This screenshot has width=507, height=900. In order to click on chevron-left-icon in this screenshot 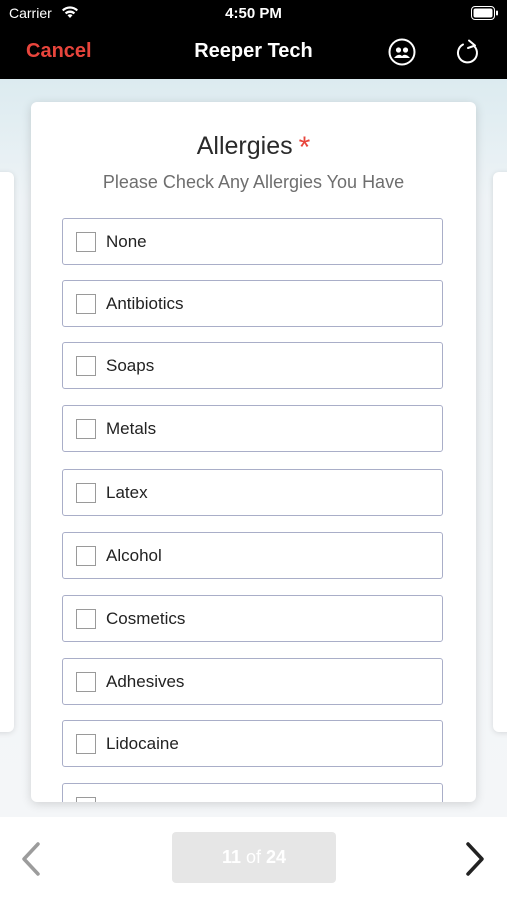, I will do `click(31, 861)`.